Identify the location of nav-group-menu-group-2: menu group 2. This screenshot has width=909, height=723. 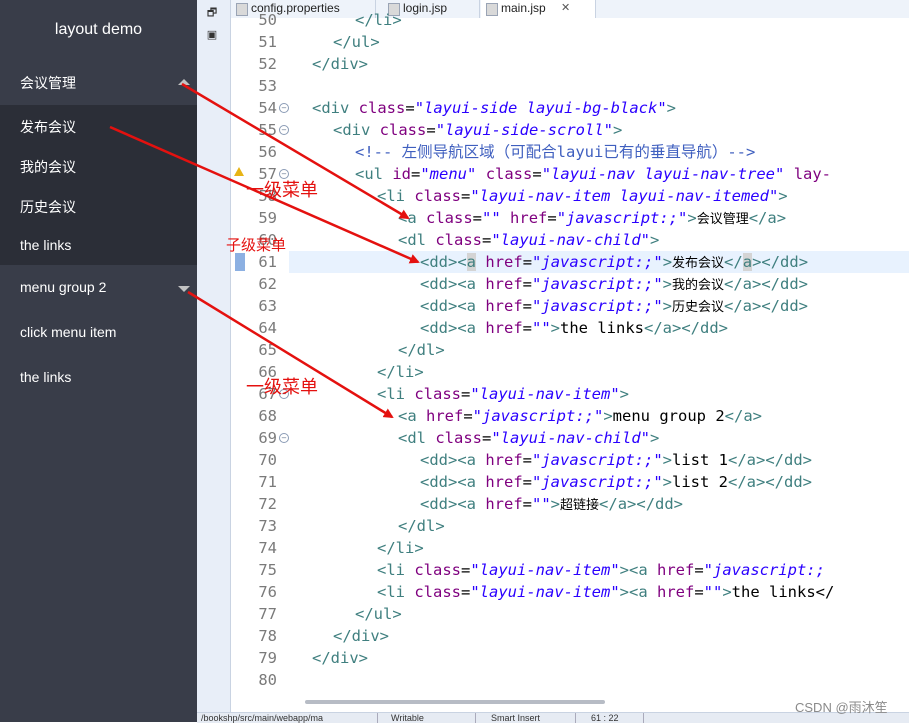
(98, 289).